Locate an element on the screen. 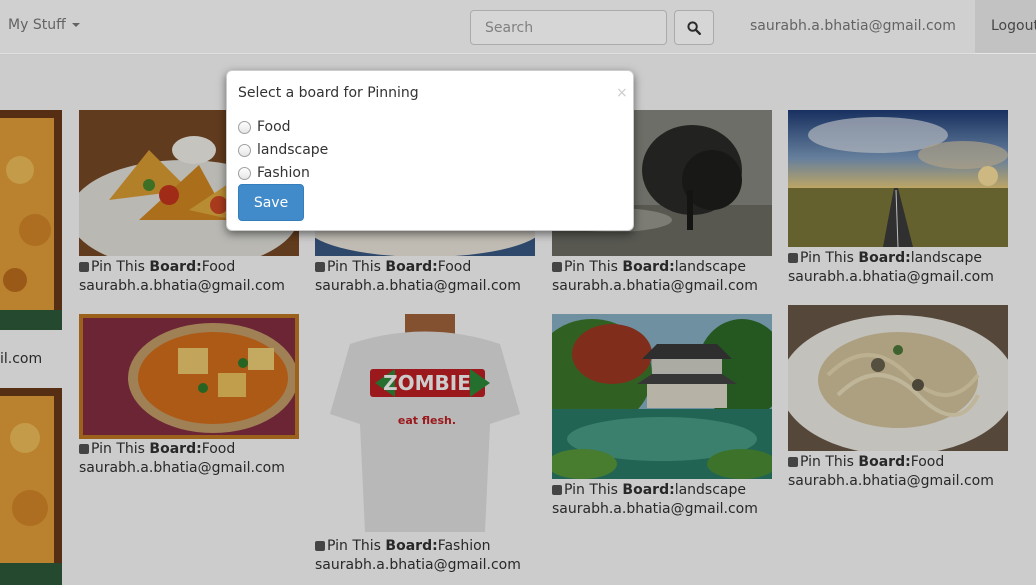  save-button: Save is located at coordinates (271, 202).